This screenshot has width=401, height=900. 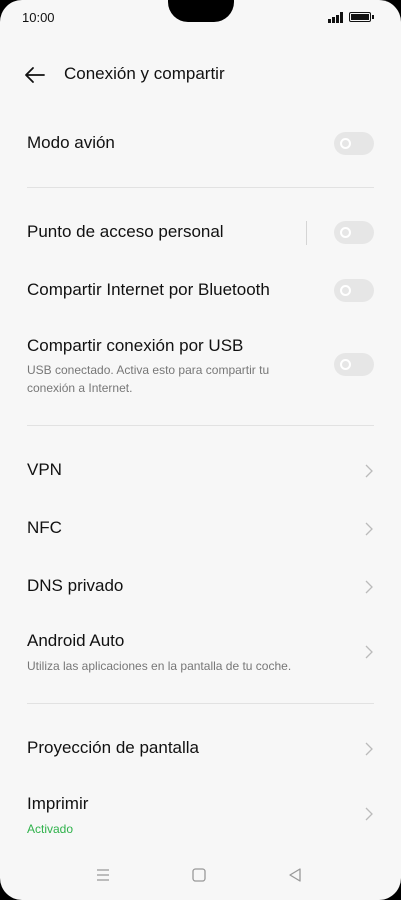 I want to click on vpn-label: VPN, so click(x=44, y=469).